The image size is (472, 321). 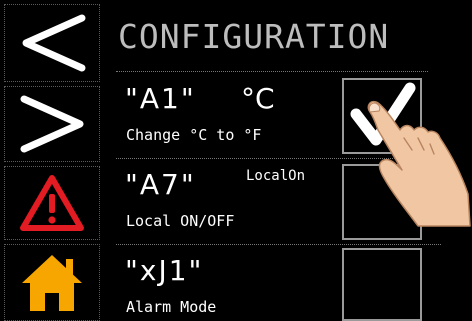 I want to click on alarm-button, so click(x=52, y=203).